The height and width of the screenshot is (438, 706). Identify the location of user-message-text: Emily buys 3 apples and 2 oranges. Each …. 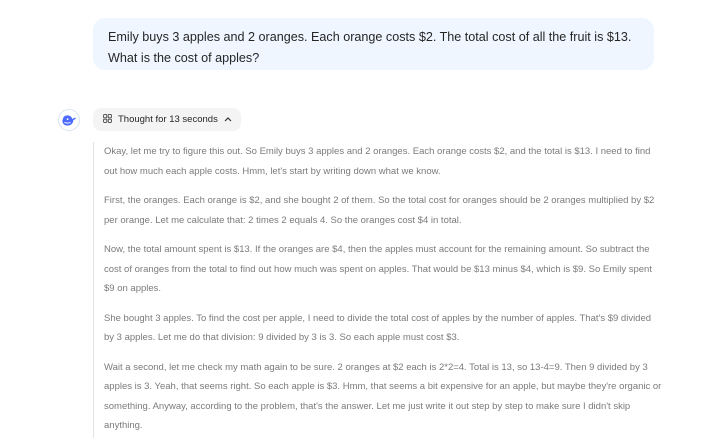
(370, 47).